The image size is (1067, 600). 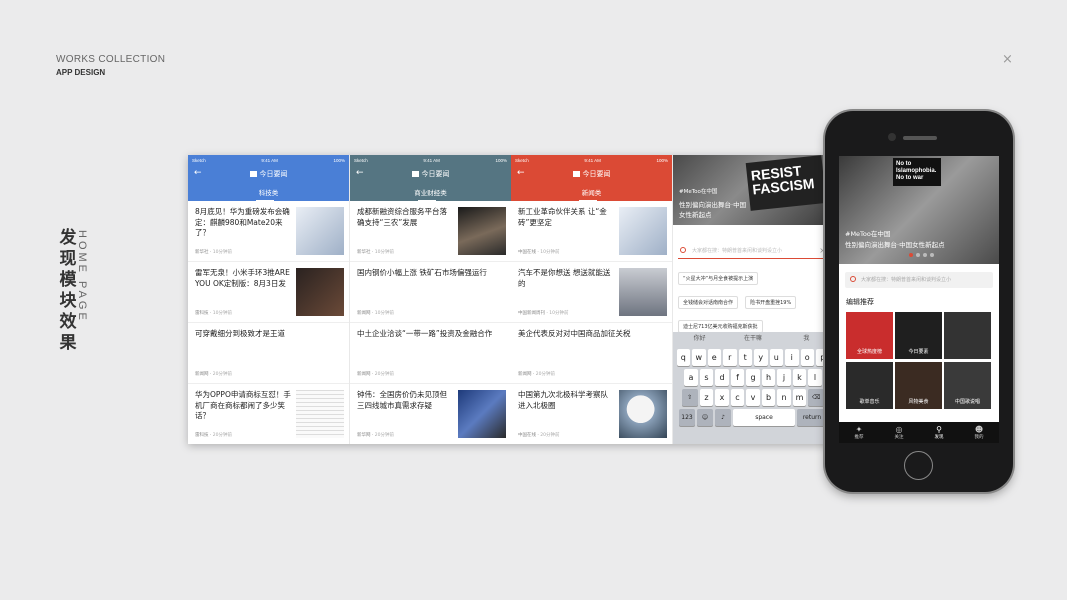 I want to click on prediction: 在干嘛, so click(x=752, y=339).